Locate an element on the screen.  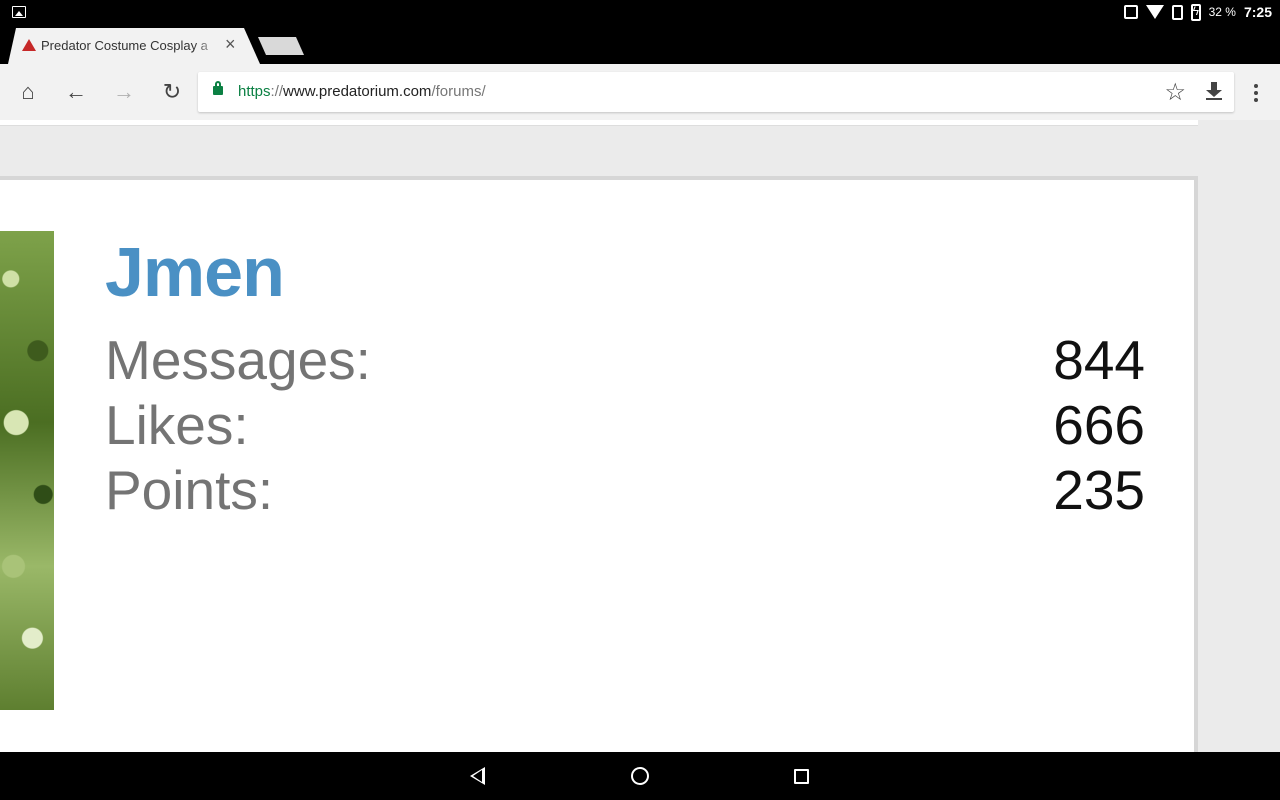
wifi-icon is located at coordinates (1154, 12).